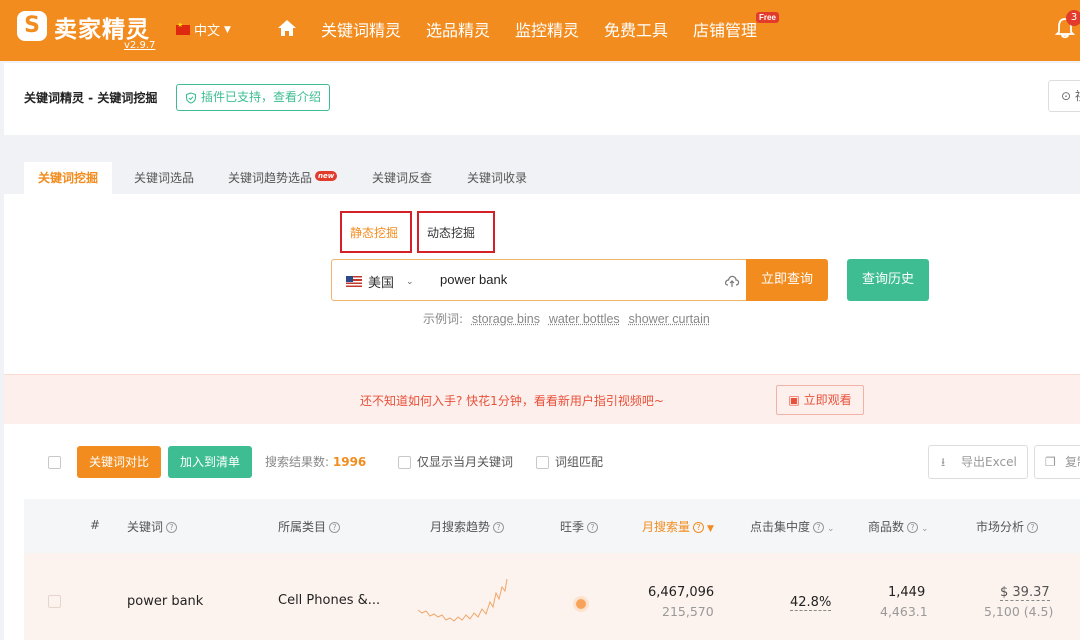  What do you see at coordinates (688, 611) in the screenshot?
I see `daily-search-volume: 215,570` at bounding box center [688, 611].